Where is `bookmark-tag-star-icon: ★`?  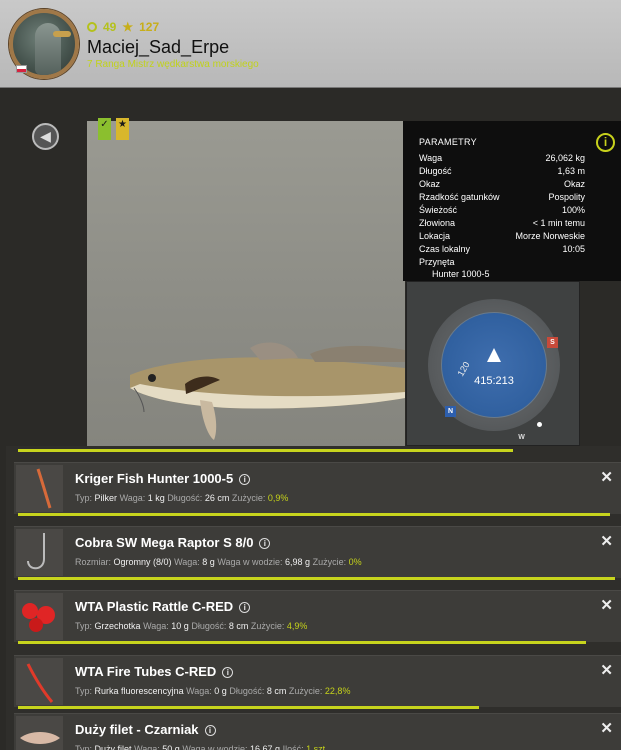 bookmark-tag-star-icon: ★ is located at coordinates (122, 129).